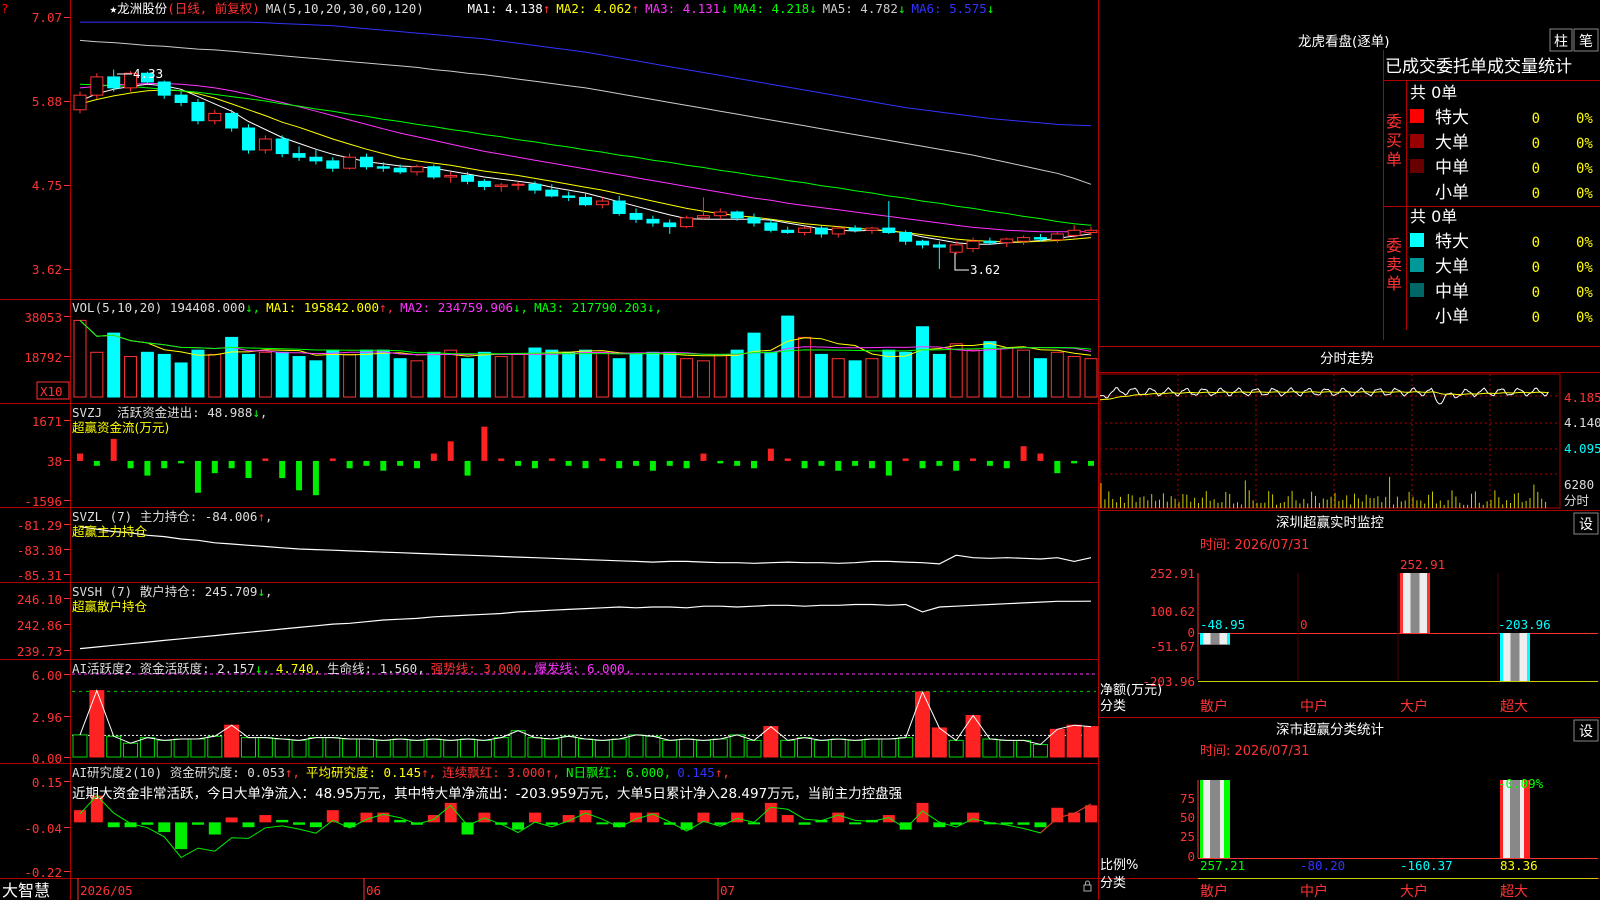  Describe the element at coordinates (1191, 632) in the screenshot. I see `y-tick: 0` at that location.